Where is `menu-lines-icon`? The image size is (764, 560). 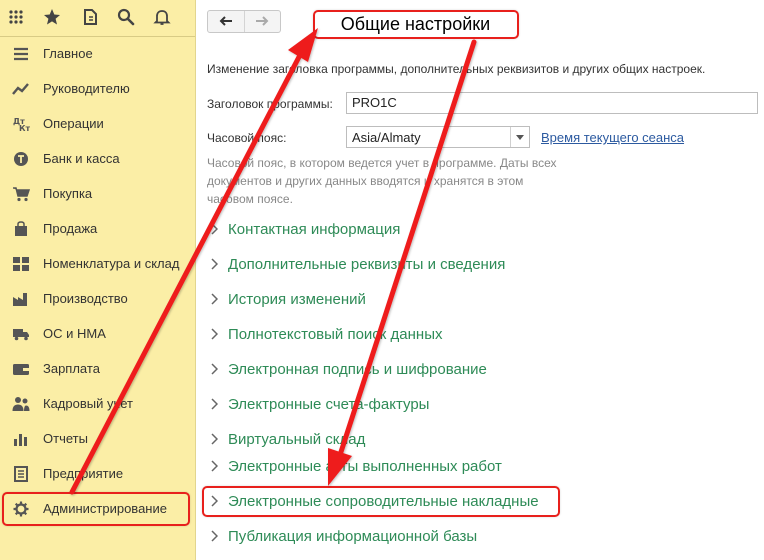 menu-lines-icon is located at coordinates (21, 54).